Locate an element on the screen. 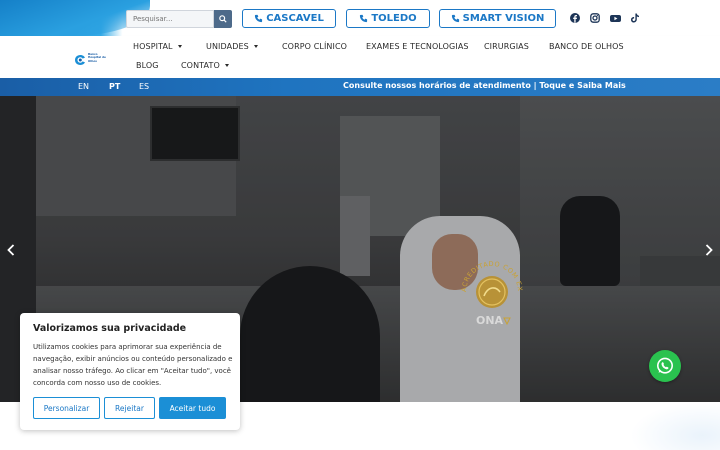  nav-unidades: UNIDADES is located at coordinates (232, 46).